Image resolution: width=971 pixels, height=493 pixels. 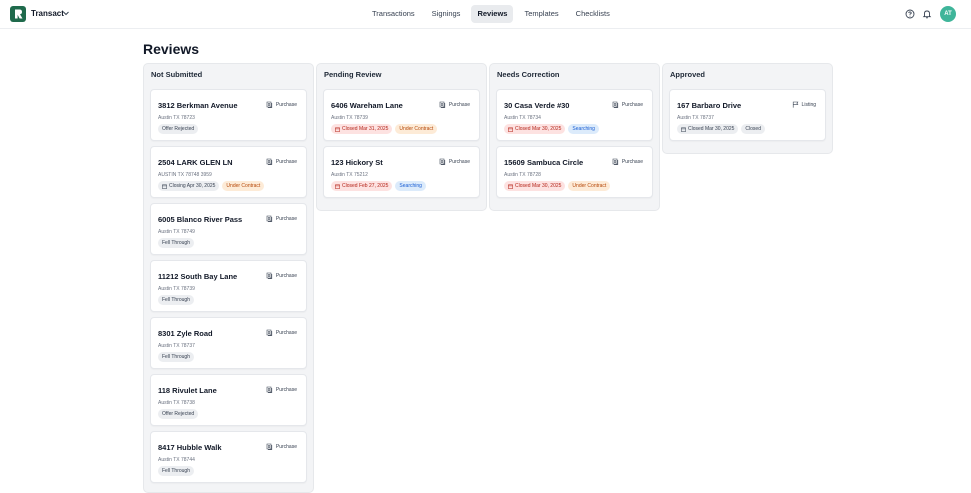 What do you see at coordinates (198, 276) in the screenshot?
I see `card-address: 11212 South Bay Lane` at bounding box center [198, 276].